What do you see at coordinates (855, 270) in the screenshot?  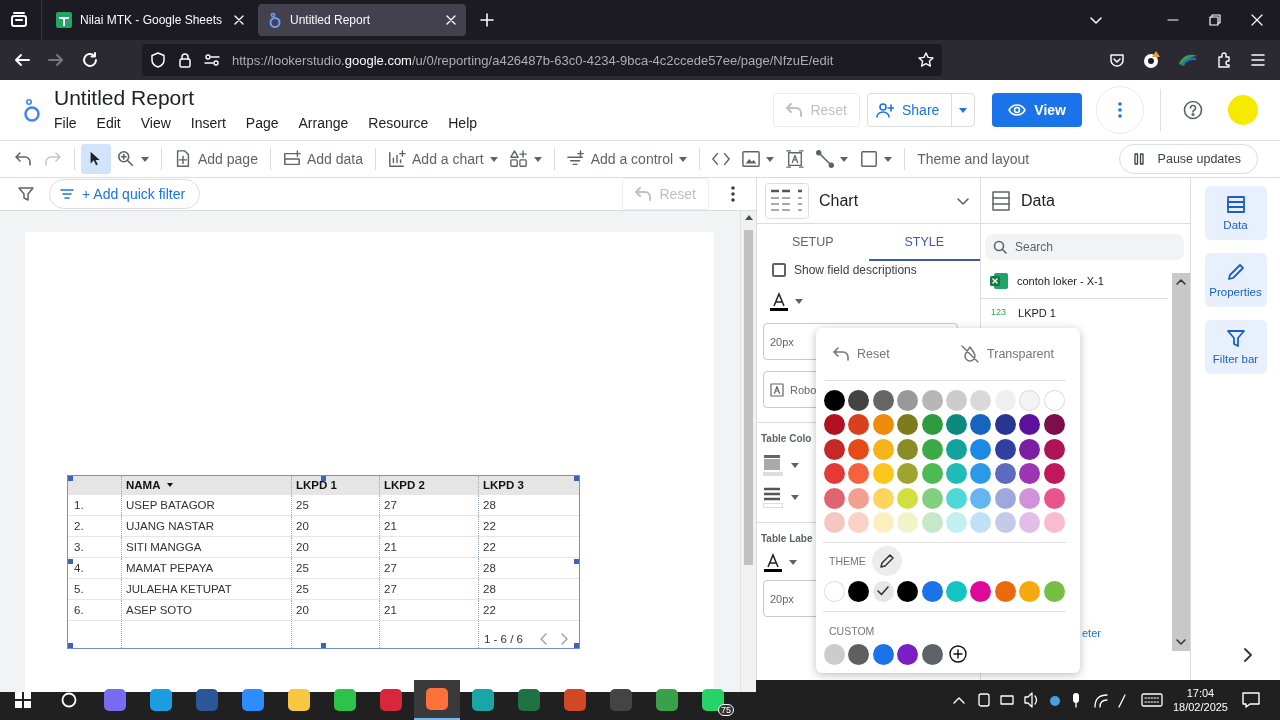 I see `checkbox-label: Show field descriptions` at bounding box center [855, 270].